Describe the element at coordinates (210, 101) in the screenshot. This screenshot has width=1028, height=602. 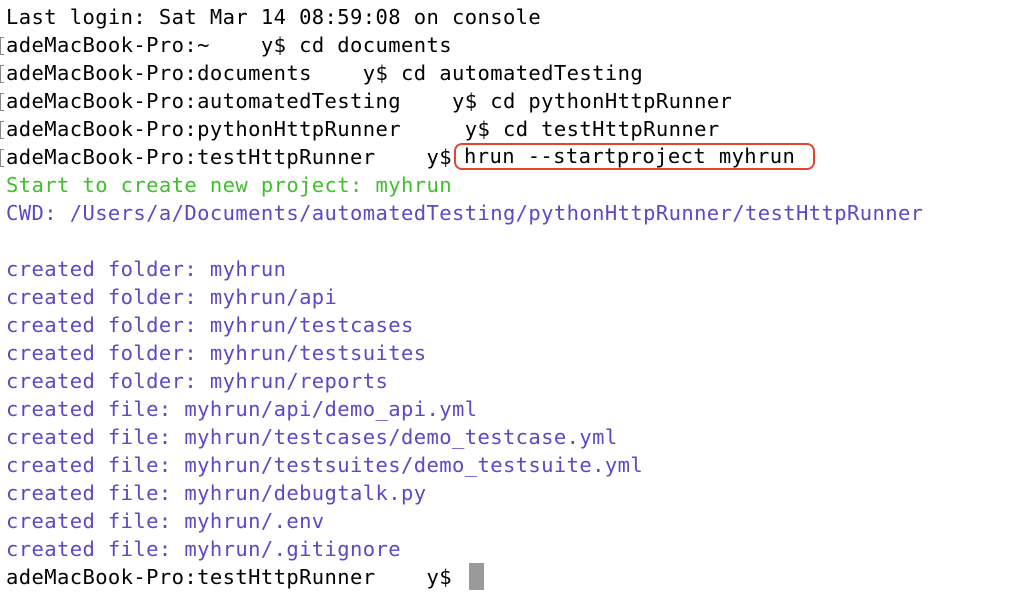
I see `prompt-text: adeMacBook-Pro:automatedTesting` at that location.